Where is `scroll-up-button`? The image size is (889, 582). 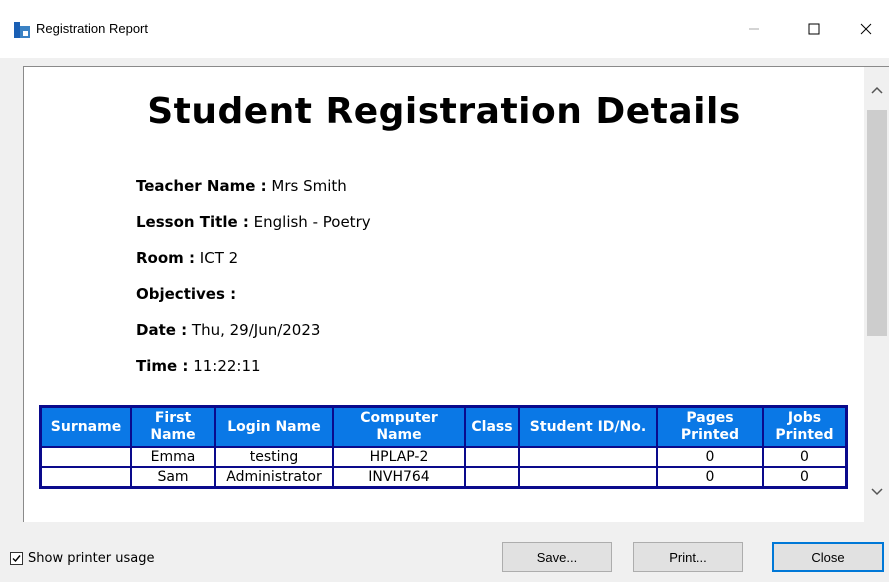 scroll-up-button is located at coordinates (876, 93).